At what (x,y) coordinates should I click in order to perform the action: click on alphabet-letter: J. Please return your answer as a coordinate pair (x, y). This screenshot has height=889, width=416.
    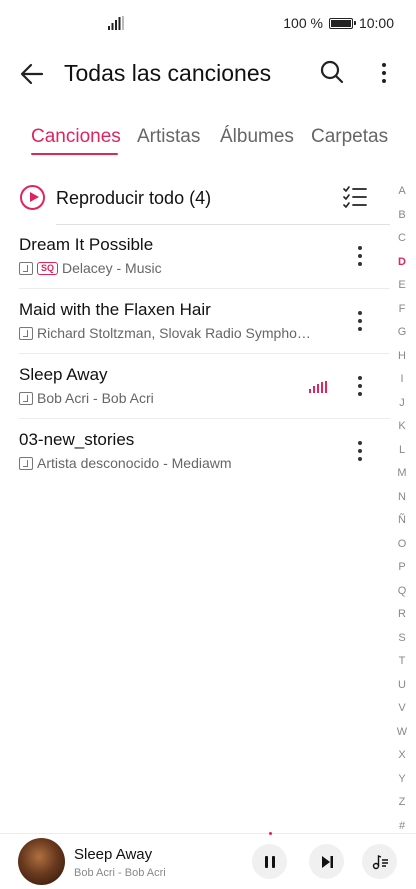
    Looking at the image, I should click on (402, 407).